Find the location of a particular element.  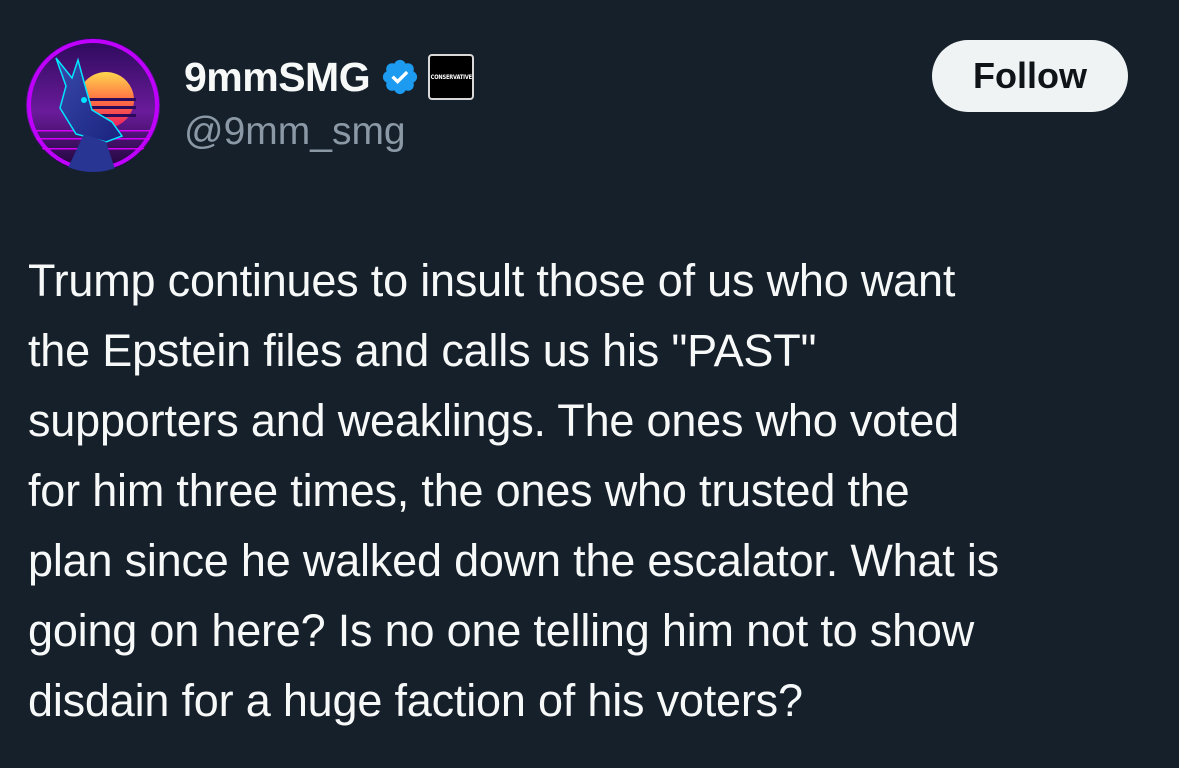

author-handle: @9mm_smg is located at coordinates (295, 132).